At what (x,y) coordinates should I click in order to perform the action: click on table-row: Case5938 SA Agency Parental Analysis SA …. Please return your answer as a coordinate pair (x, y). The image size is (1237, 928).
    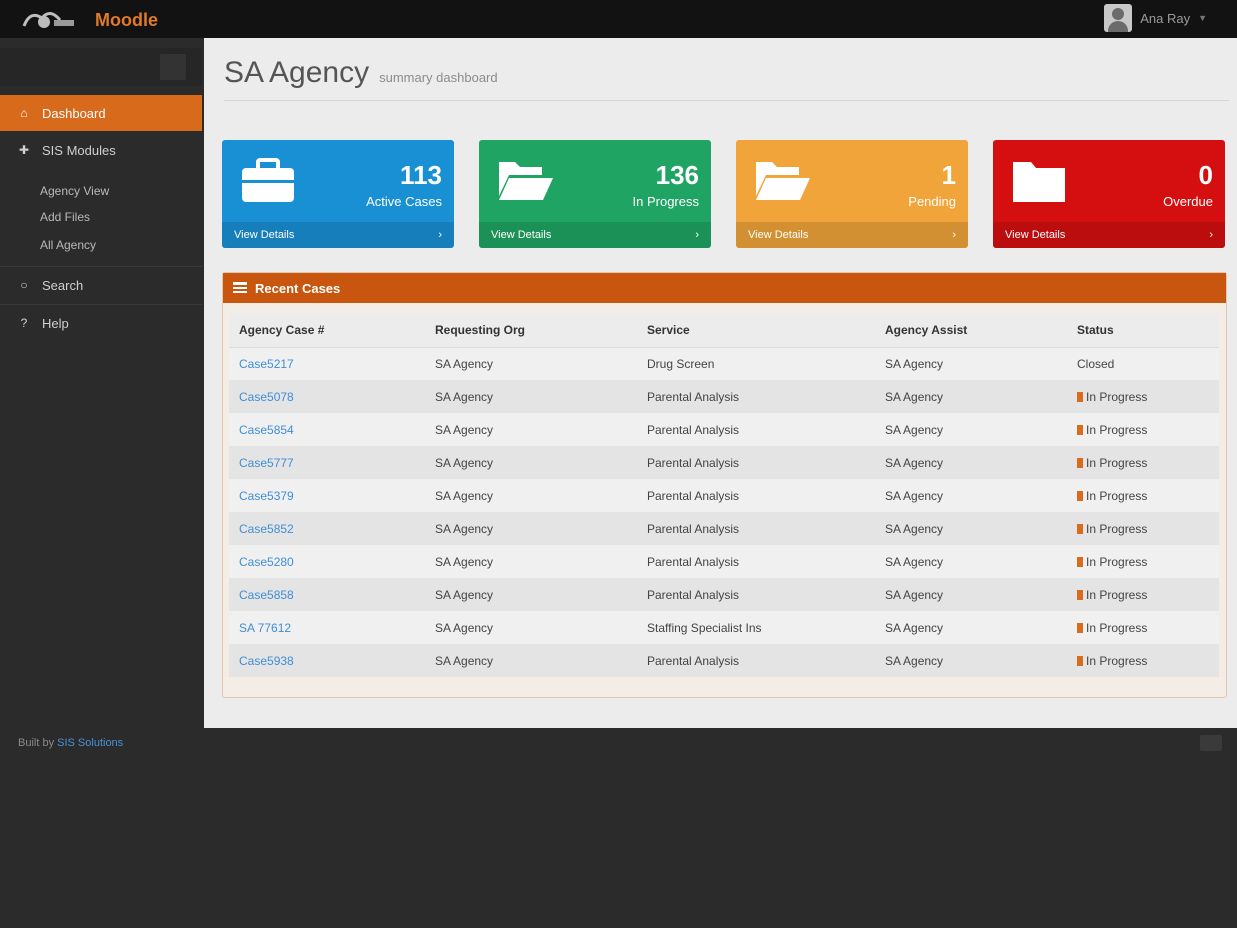
    Looking at the image, I should click on (724, 660).